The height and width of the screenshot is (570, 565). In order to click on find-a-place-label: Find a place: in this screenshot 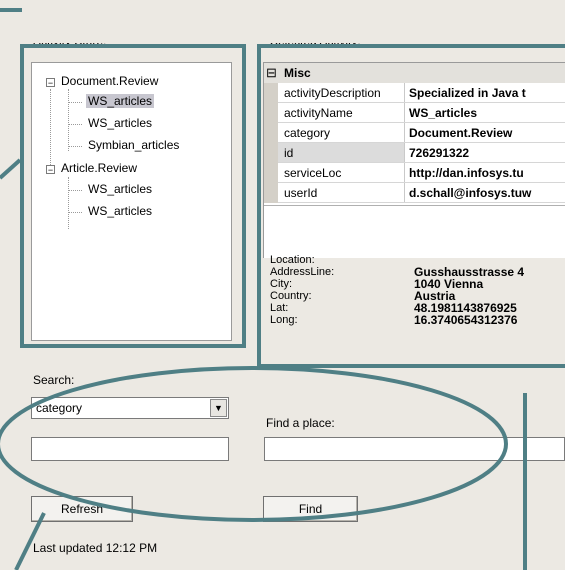, I will do `click(300, 423)`.